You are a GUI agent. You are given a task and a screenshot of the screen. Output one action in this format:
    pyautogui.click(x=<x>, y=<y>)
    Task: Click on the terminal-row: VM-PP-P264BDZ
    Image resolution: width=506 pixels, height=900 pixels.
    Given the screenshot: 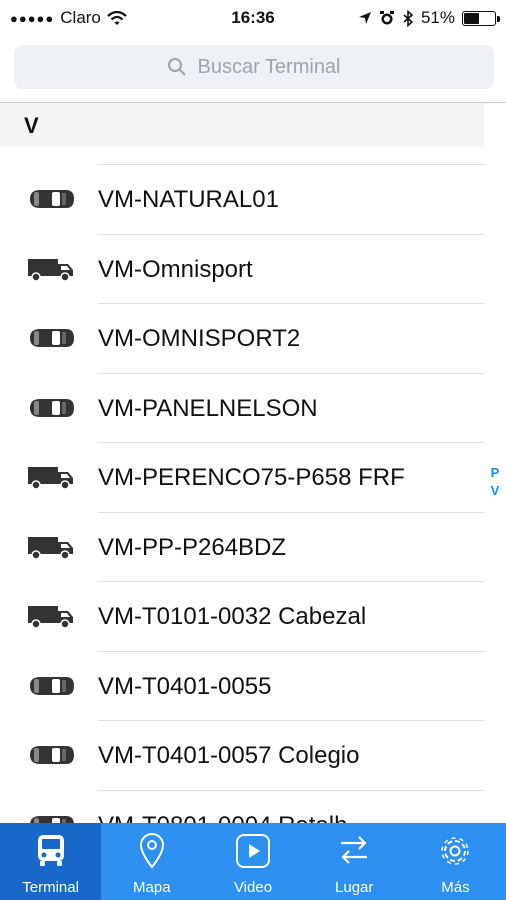 What is the action you would take?
    pyautogui.click(x=242, y=546)
    